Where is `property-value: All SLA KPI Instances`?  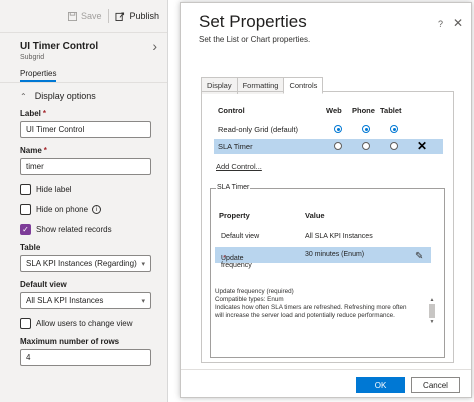 property-value: All SLA KPI Instances is located at coordinates (339, 236).